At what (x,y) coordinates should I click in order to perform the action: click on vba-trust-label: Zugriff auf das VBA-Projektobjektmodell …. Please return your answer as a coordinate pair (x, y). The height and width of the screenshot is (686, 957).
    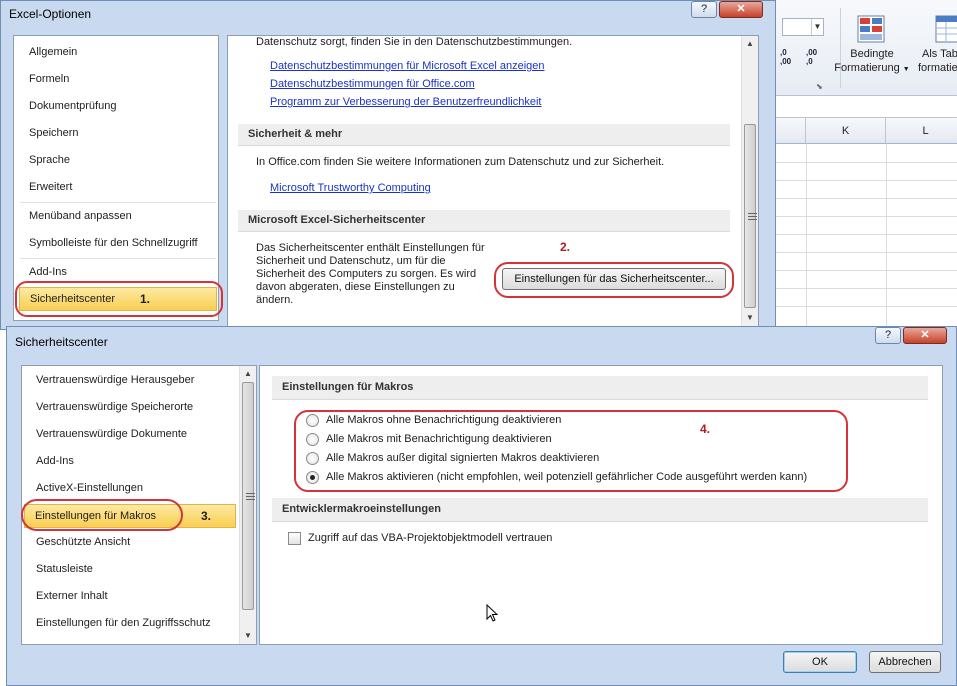
    Looking at the image, I should click on (430, 538).